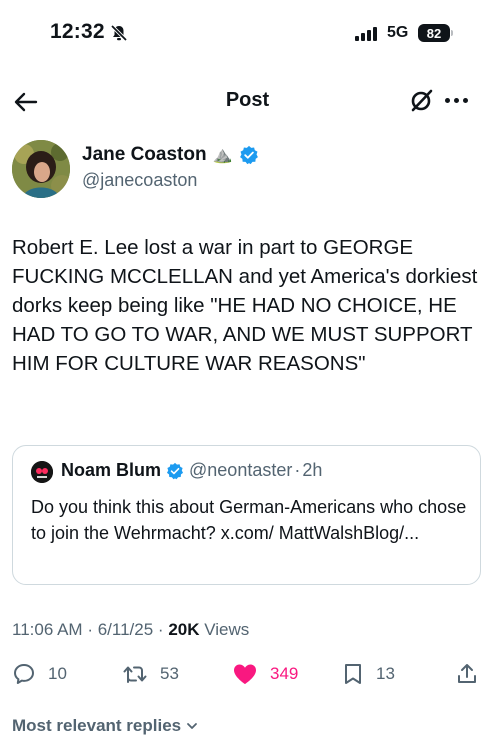  I want to click on reply-button: 10, so click(39, 674).